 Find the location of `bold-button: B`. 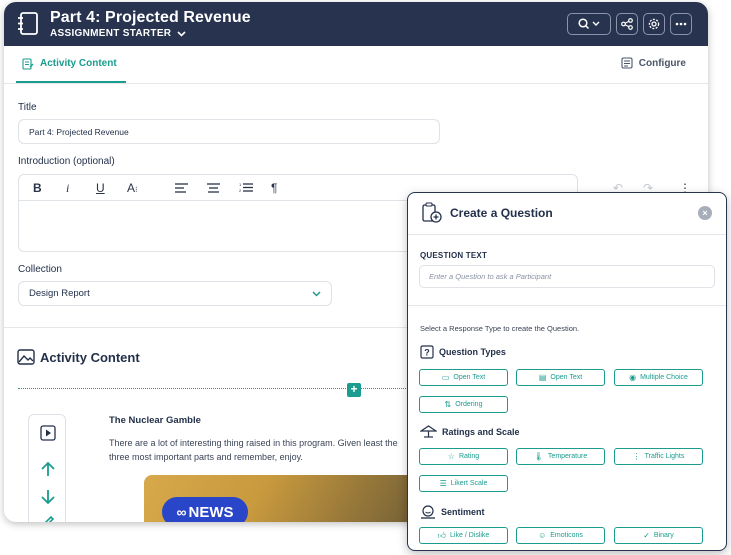

bold-button: B is located at coordinates (37, 188).